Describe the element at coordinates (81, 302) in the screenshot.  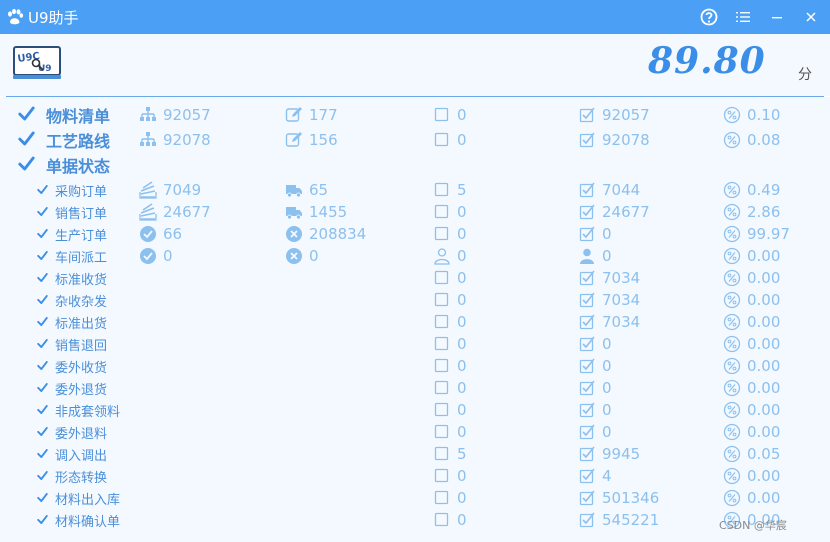
I see `row-label: 杂收杂发` at that location.